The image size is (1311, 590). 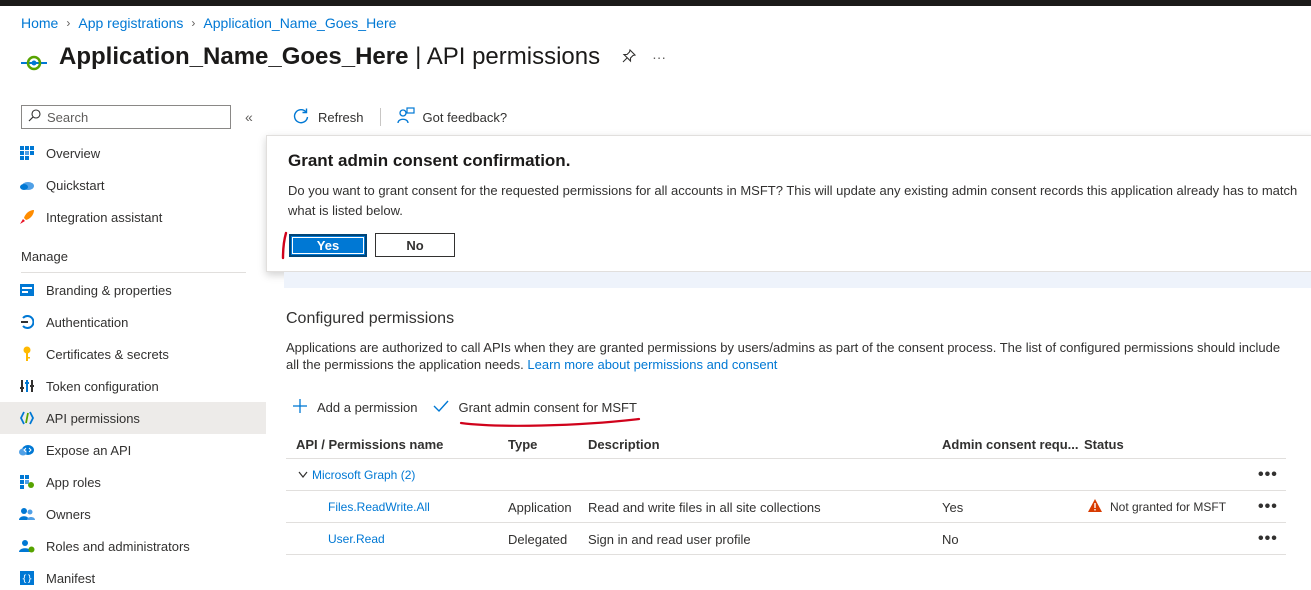 I want to click on owners-icon, so click(x=27, y=514).